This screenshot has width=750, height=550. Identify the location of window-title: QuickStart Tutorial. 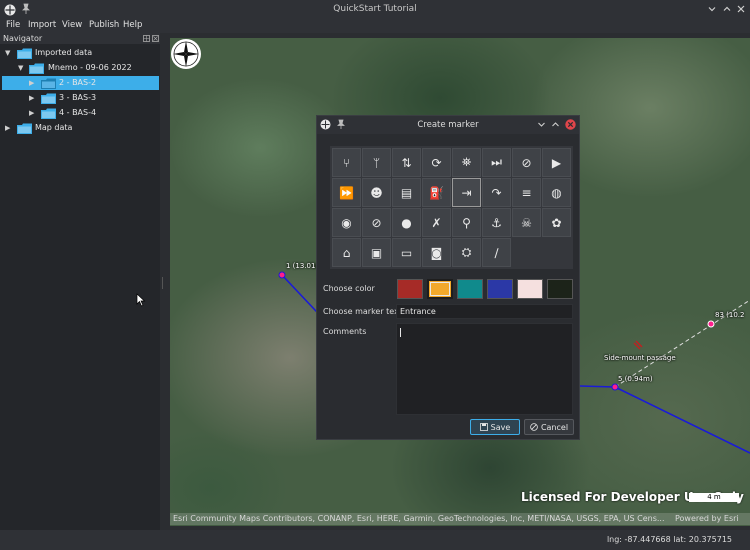
(375, 9).